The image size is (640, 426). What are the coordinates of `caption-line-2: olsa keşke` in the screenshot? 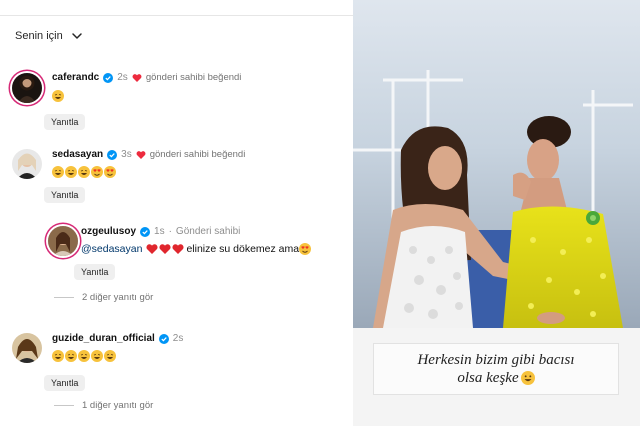 It's located at (488, 378).